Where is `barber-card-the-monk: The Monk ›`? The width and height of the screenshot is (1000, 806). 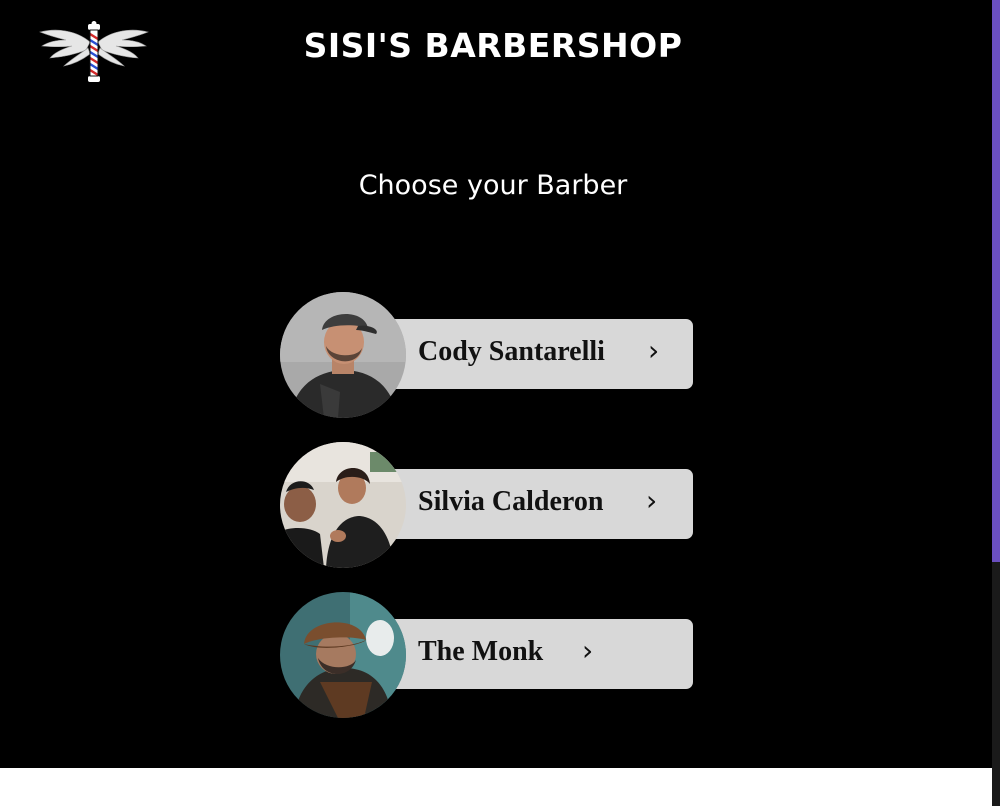
barber-card-the-monk: The Monk › is located at coordinates (487, 655).